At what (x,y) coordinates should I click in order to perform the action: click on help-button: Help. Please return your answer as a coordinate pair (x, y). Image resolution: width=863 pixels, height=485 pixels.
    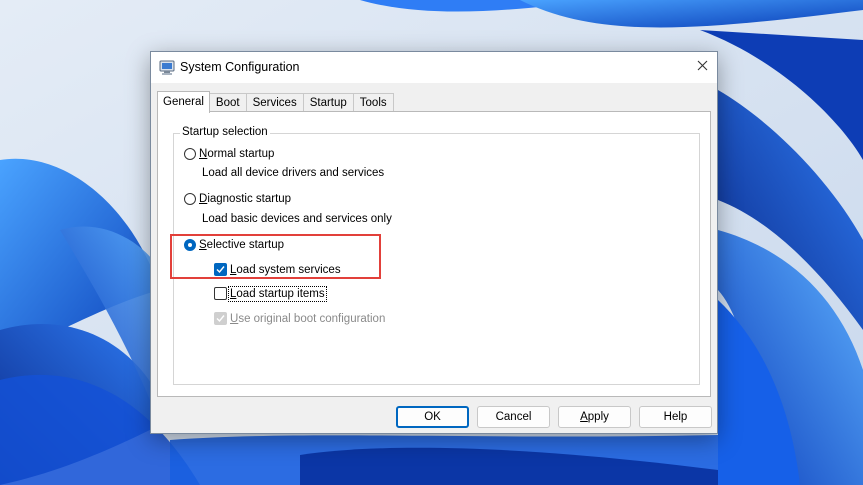
    Looking at the image, I should click on (675, 417).